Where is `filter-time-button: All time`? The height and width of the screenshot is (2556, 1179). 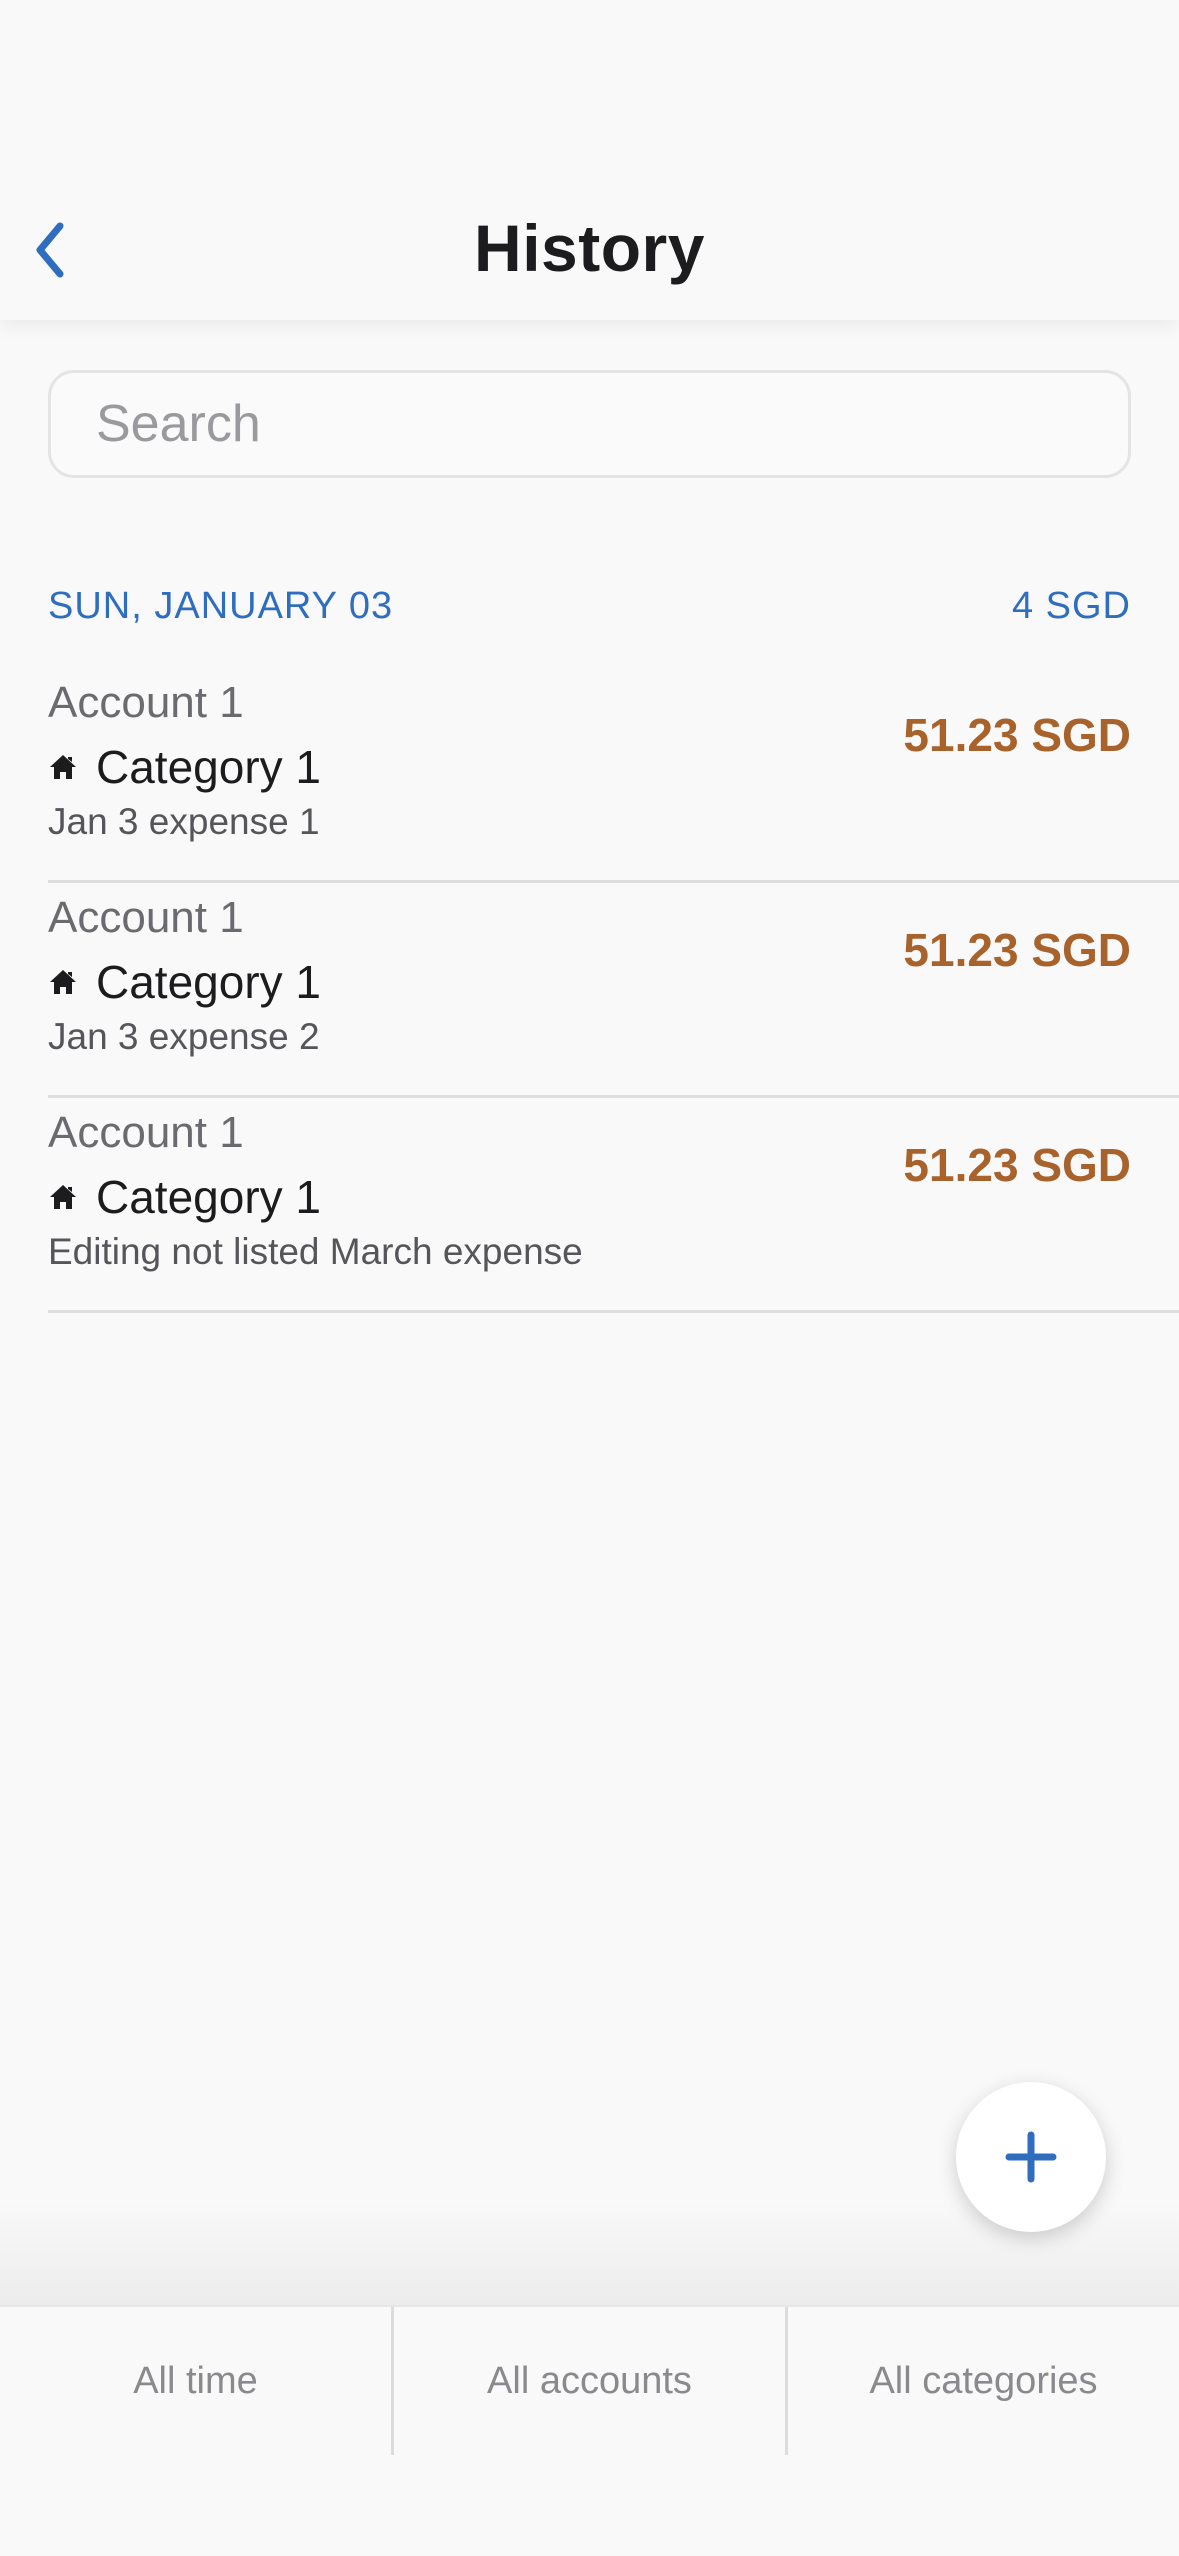
filter-time-button: All time is located at coordinates (195, 2381).